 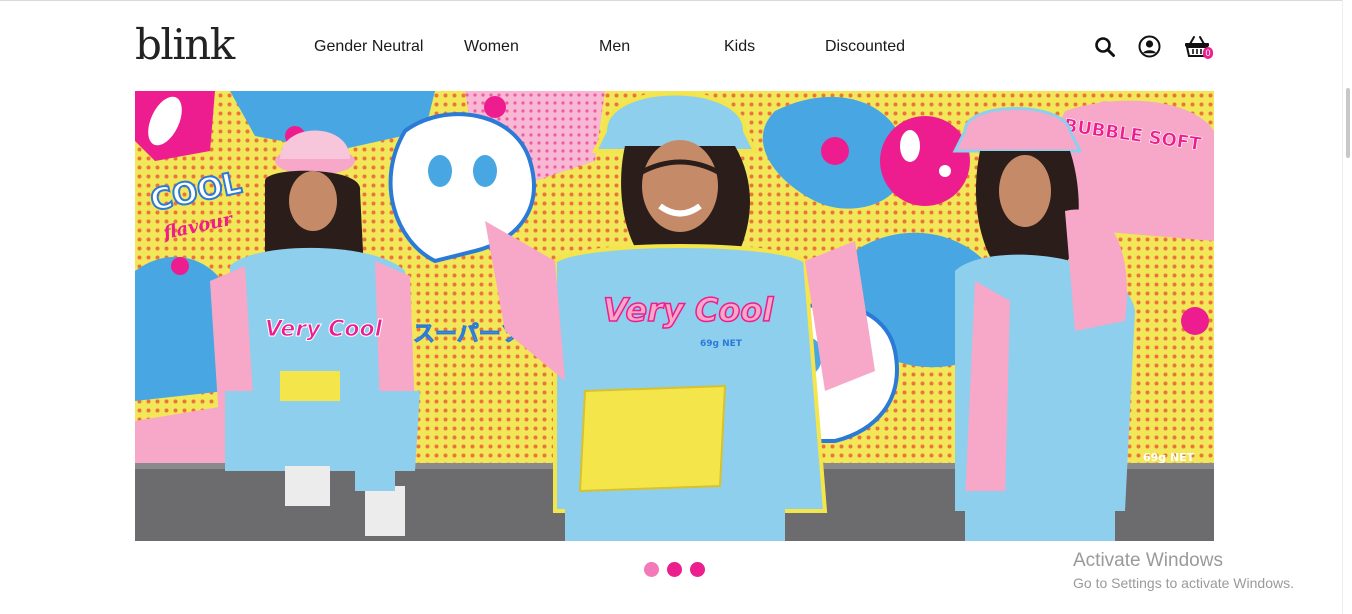 I want to click on nav-women: Women, so click(x=491, y=47).